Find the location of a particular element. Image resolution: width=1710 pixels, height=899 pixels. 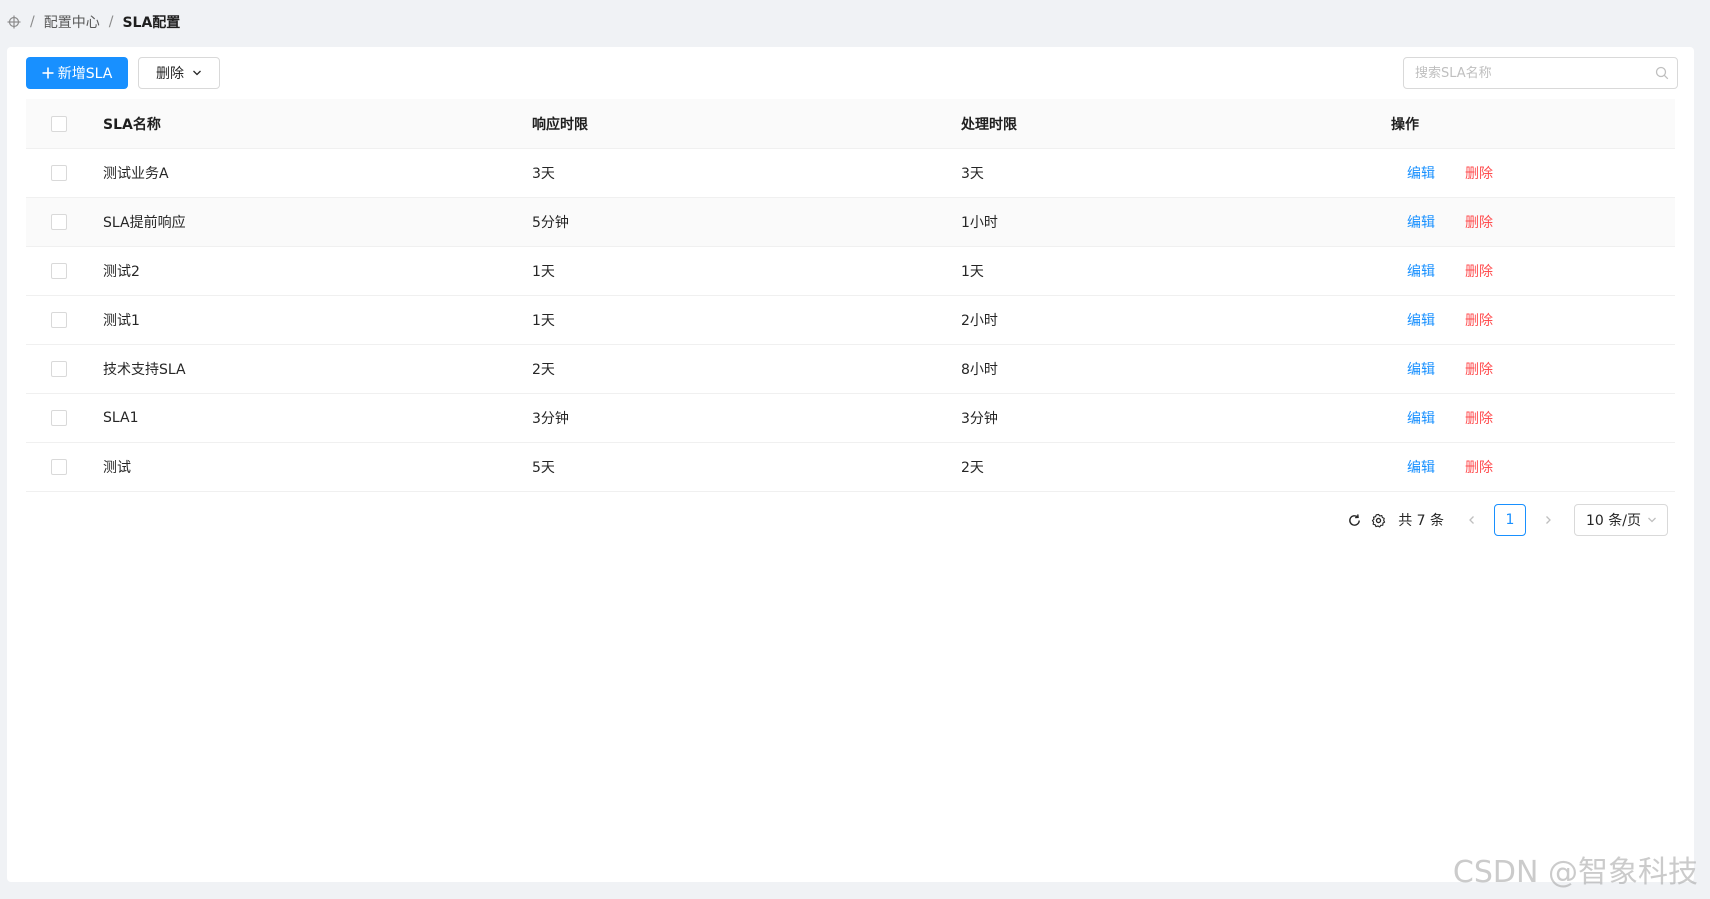

cell-response-limit: 5分钟 is located at coordinates (550, 223).